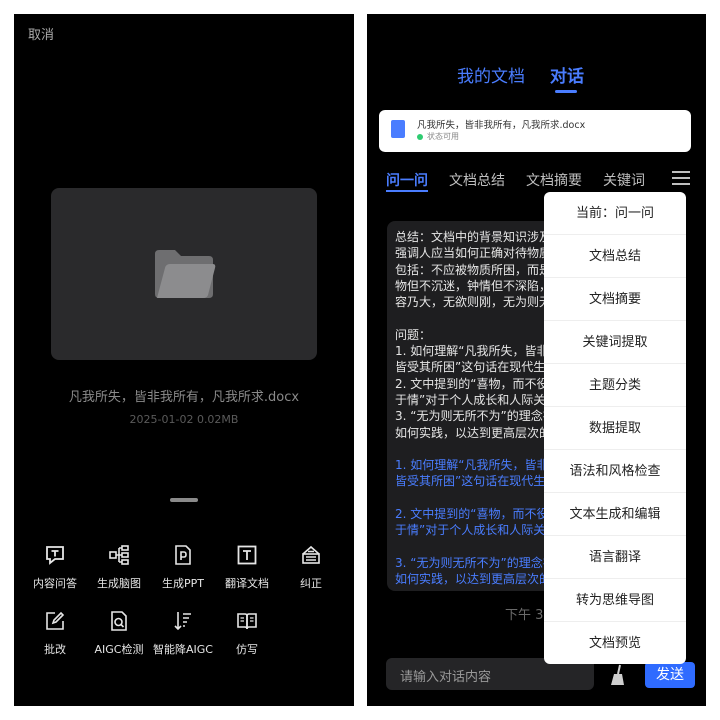 The image size is (720, 720). Describe the element at coordinates (247, 567) in the screenshot. I see `tool-translate-doc: 翻译文档` at that location.